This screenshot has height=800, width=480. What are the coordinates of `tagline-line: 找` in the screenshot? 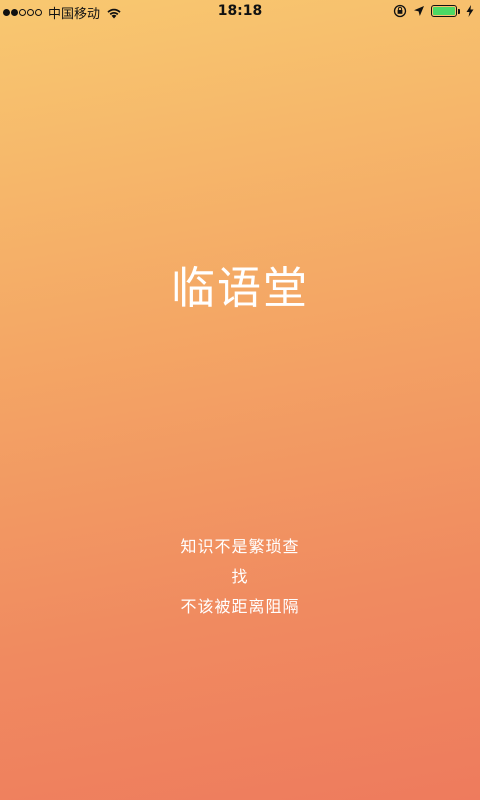 It's located at (240, 576).